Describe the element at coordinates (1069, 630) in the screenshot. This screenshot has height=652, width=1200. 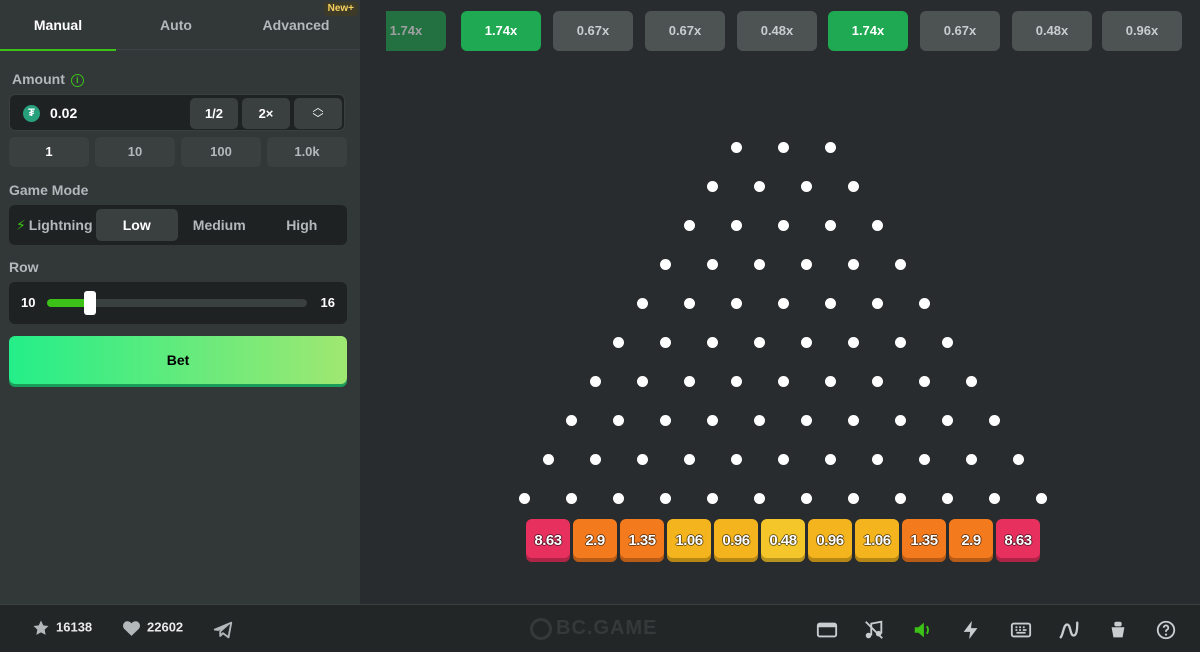
I see `chart-icon` at that location.